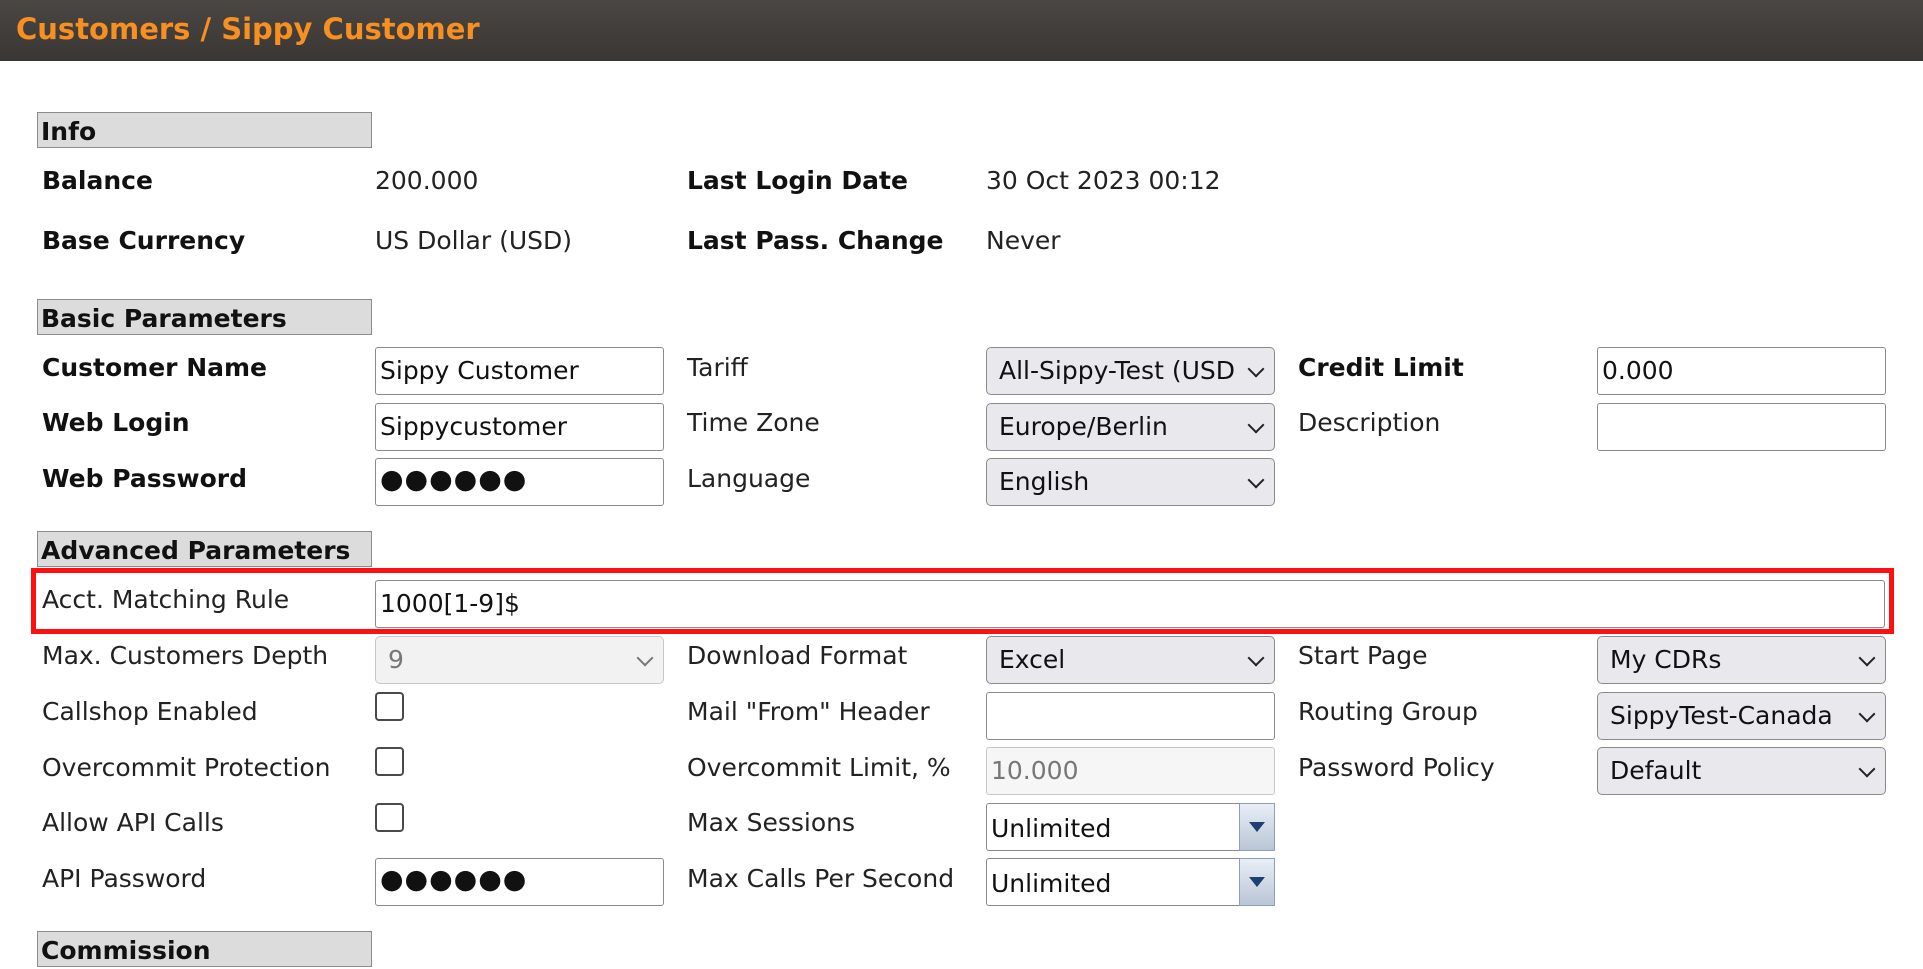  Describe the element at coordinates (1363, 655) in the screenshot. I see `start-page-label: Start Page` at that location.